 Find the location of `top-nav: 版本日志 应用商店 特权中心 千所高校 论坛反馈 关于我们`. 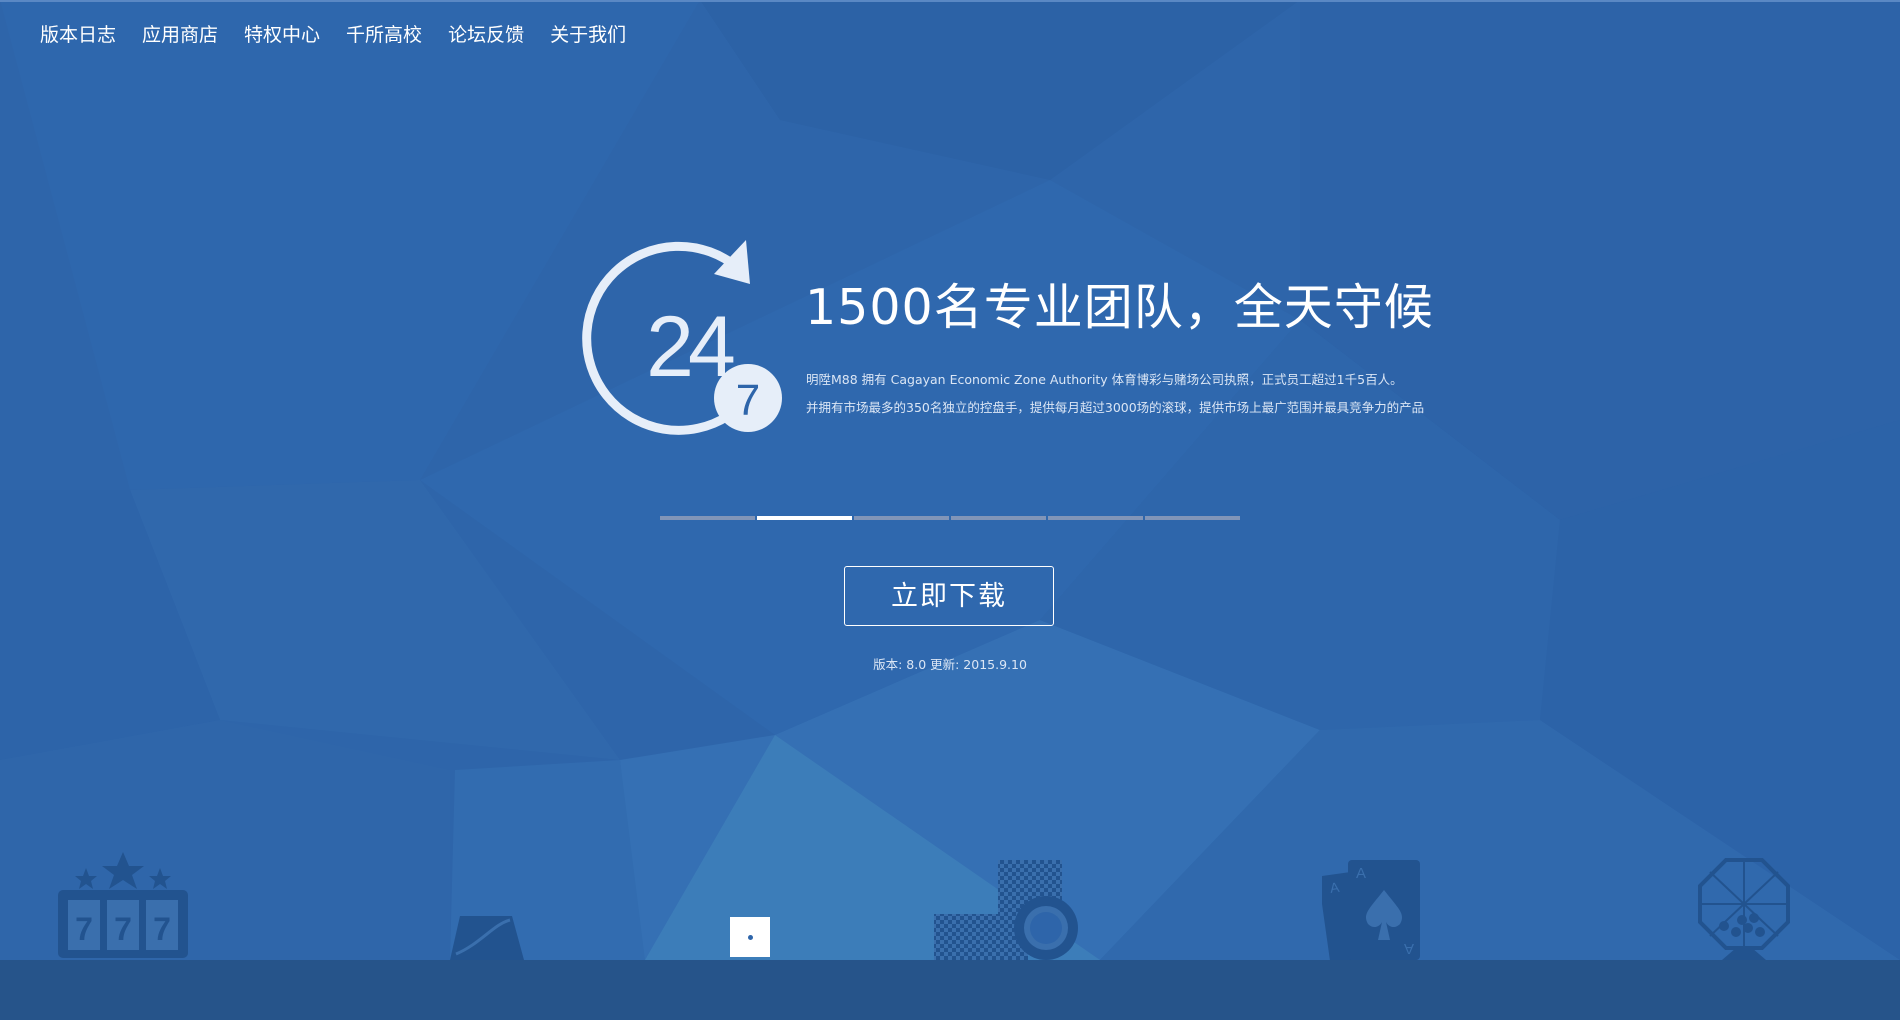

top-nav: 版本日志 应用商店 特权中心 千所高校 论坛反馈 关于我们 is located at coordinates (346, 35).